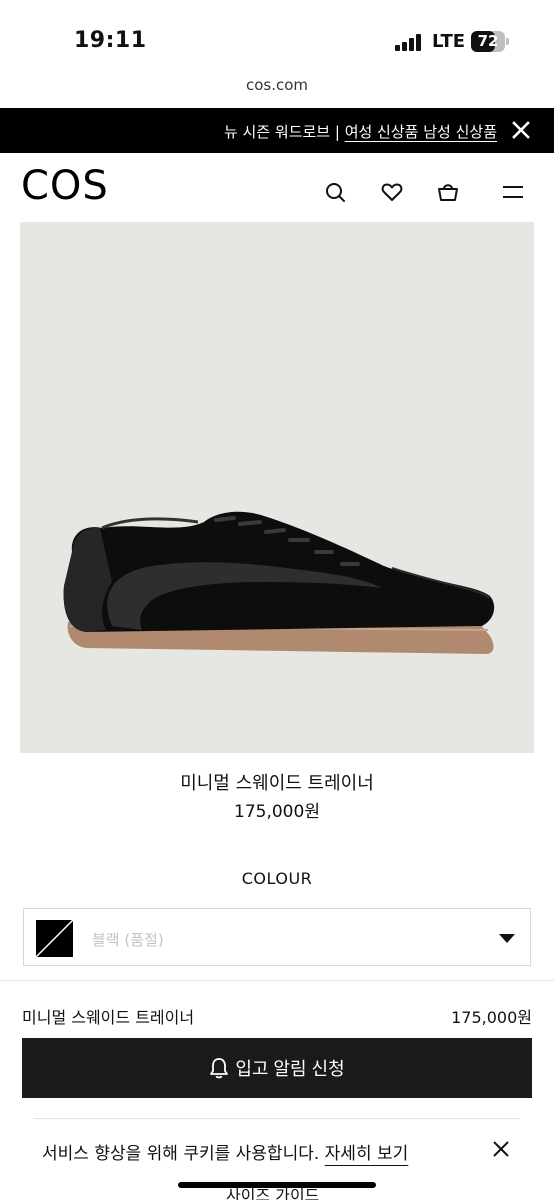 The width and height of the screenshot is (554, 1200). Describe the element at coordinates (448, 192) in the screenshot. I see `bag-icon` at that location.